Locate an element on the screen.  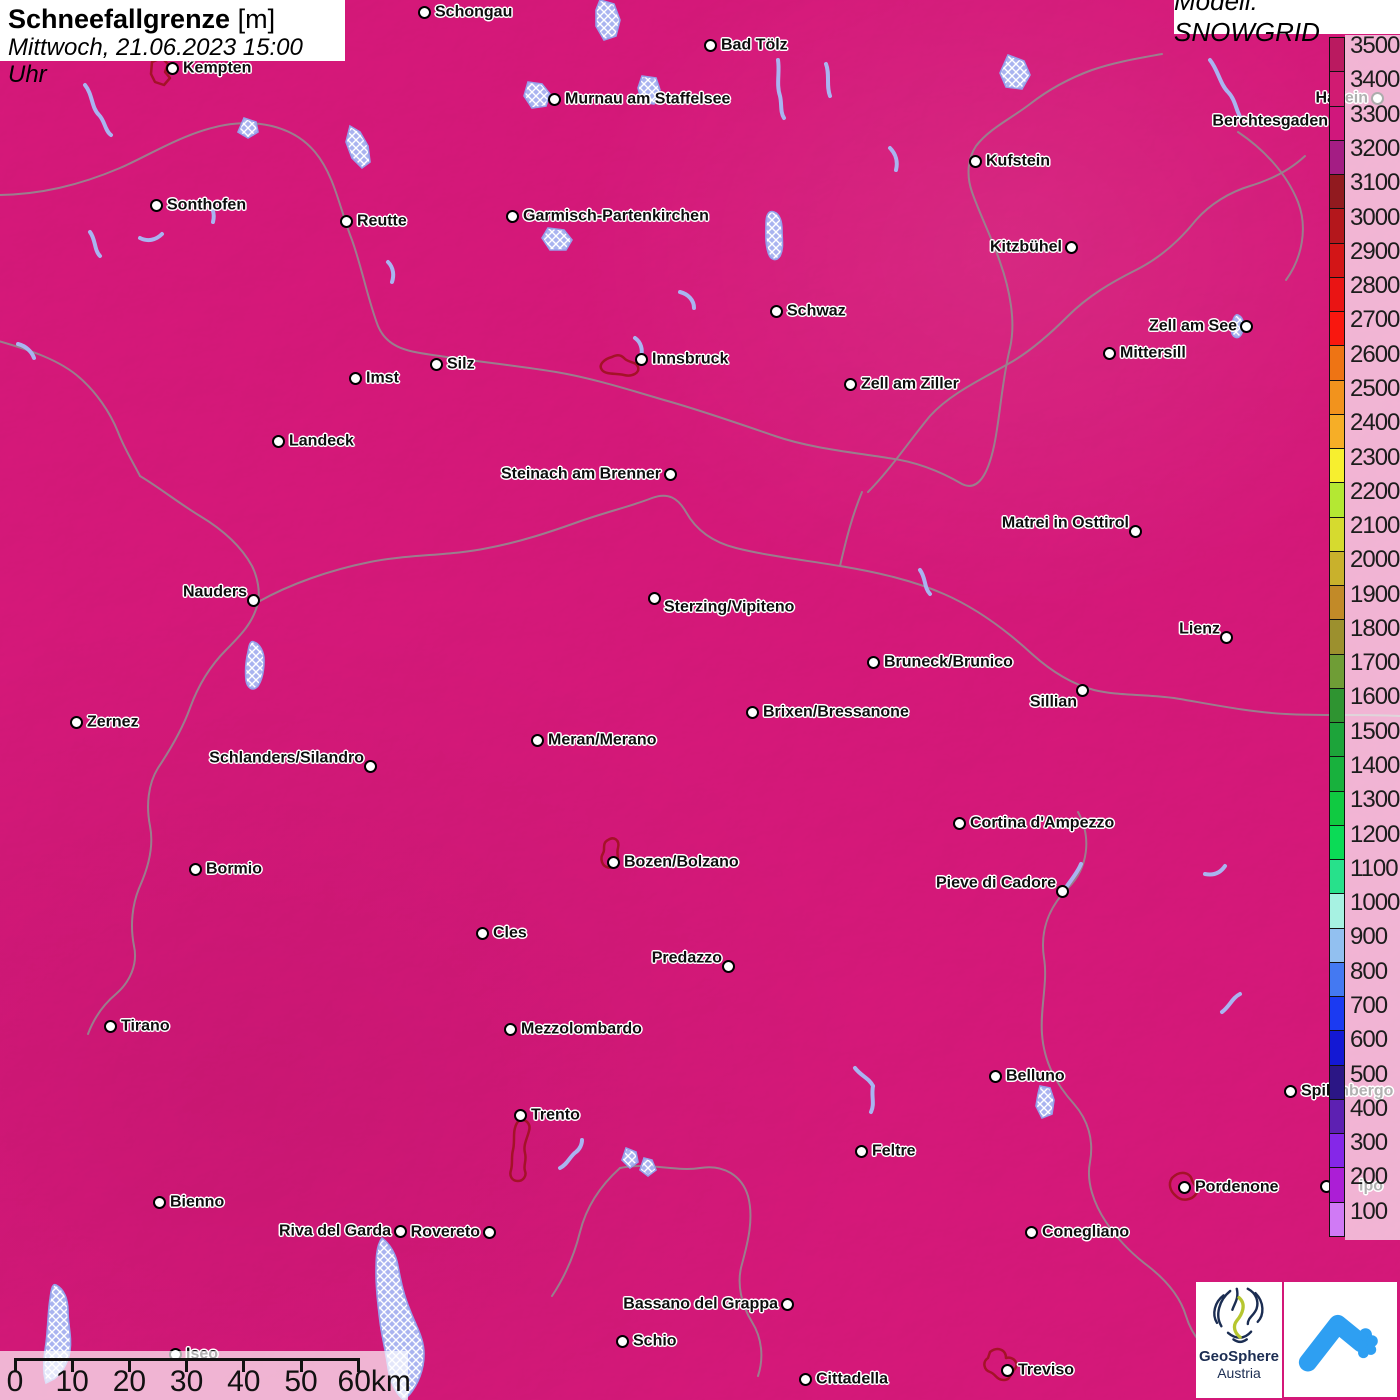
legend-tick-label: 1400 is located at coordinates (1375, 766).